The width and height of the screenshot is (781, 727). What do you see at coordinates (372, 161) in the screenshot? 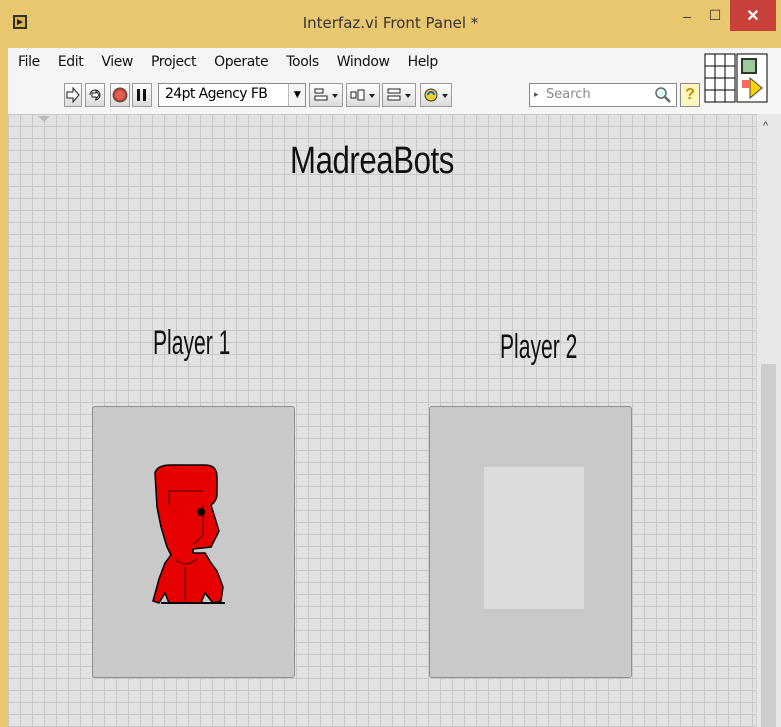
I see `panel-heading: MadreaBots` at bounding box center [372, 161].